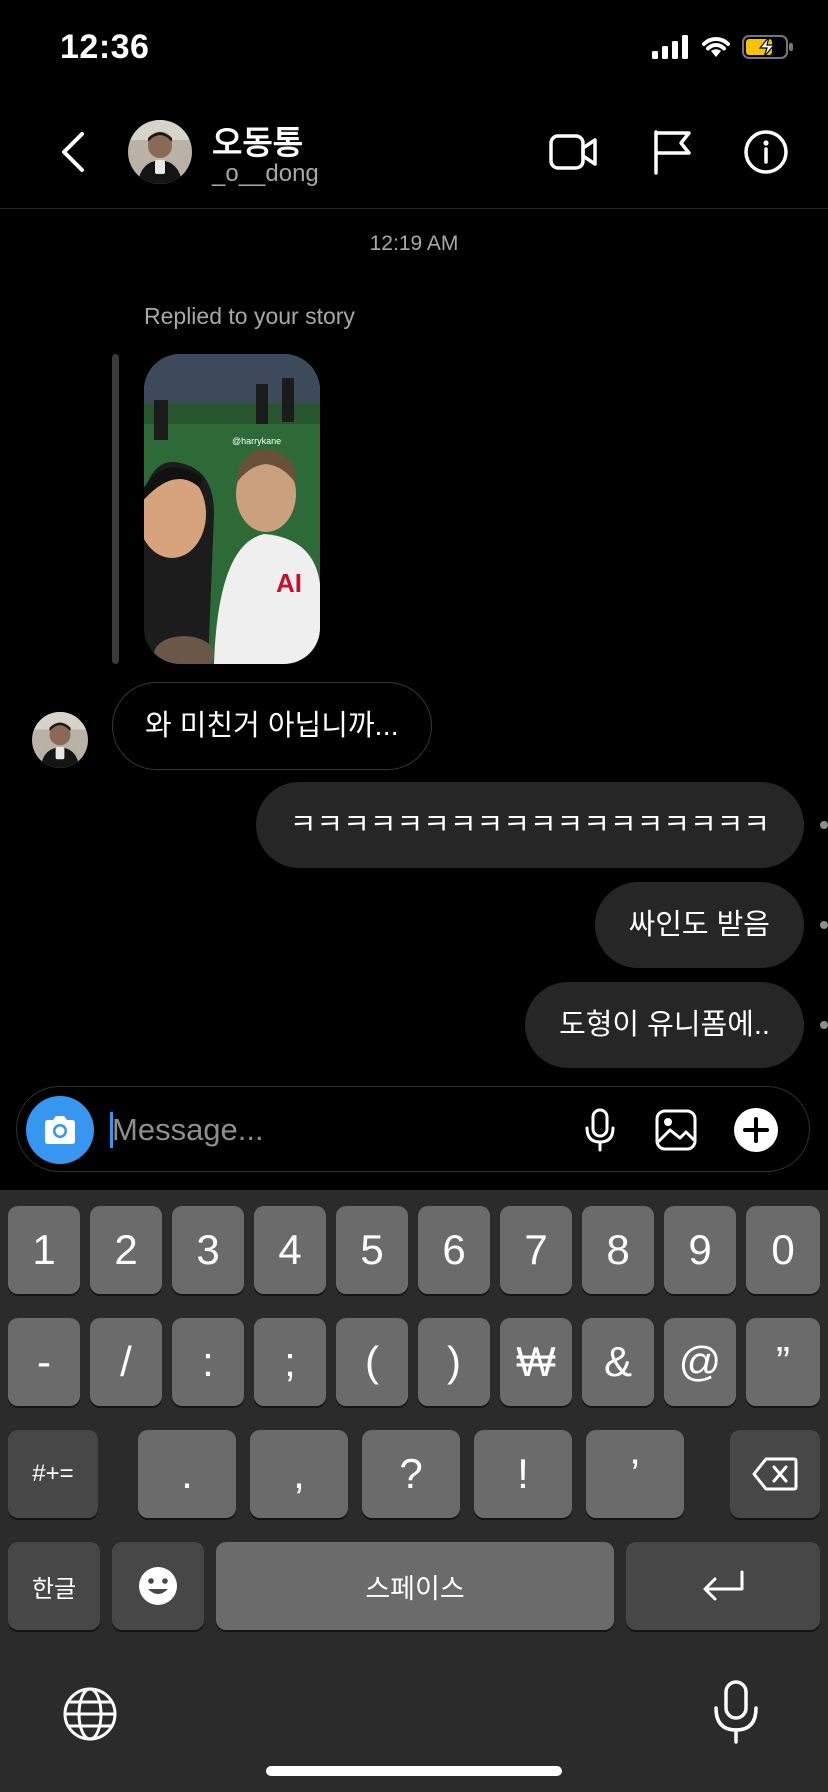 The image size is (828, 1792). I want to click on key-quote: ”, so click(783, 1362).